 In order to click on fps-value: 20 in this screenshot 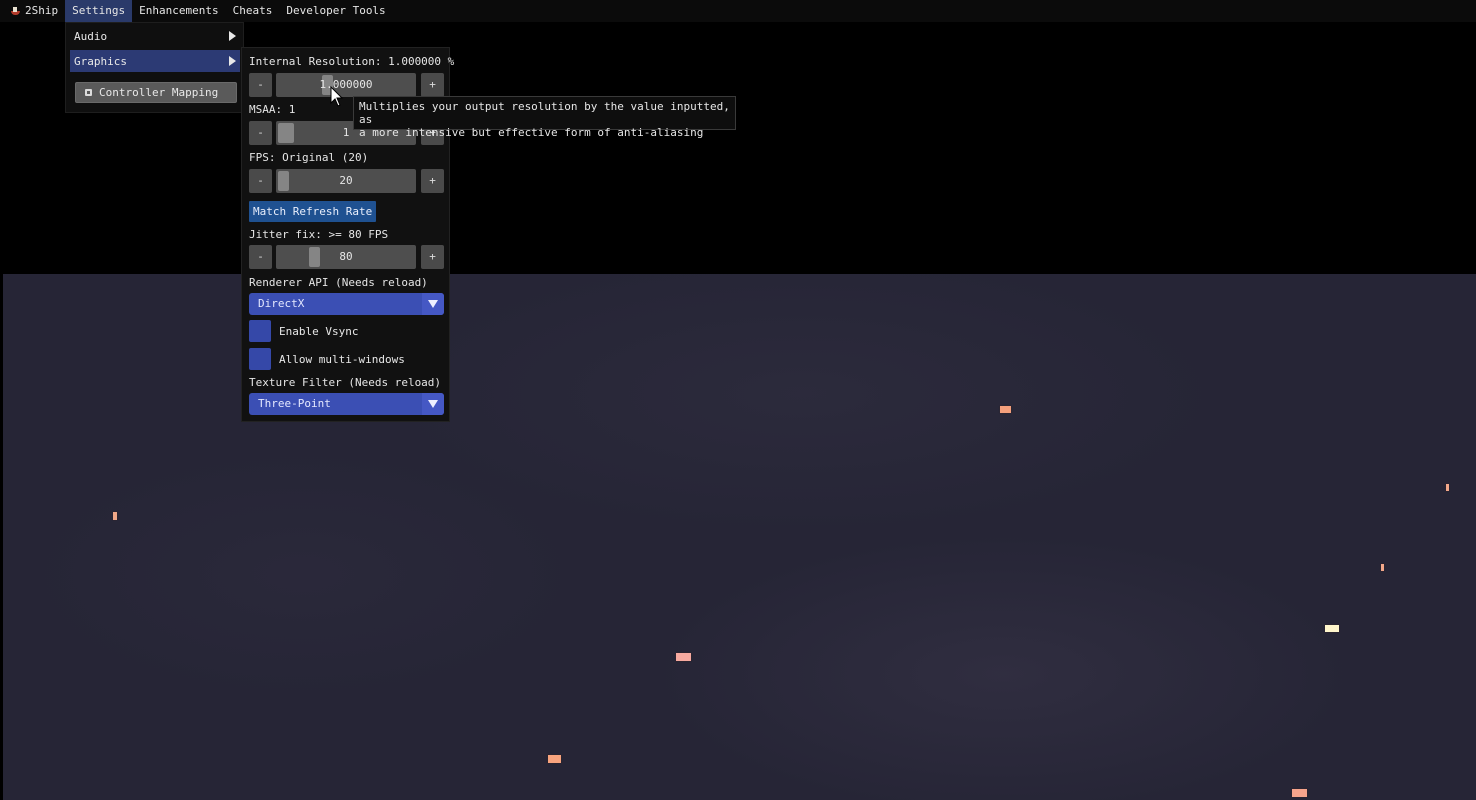, I will do `click(346, 180)`.